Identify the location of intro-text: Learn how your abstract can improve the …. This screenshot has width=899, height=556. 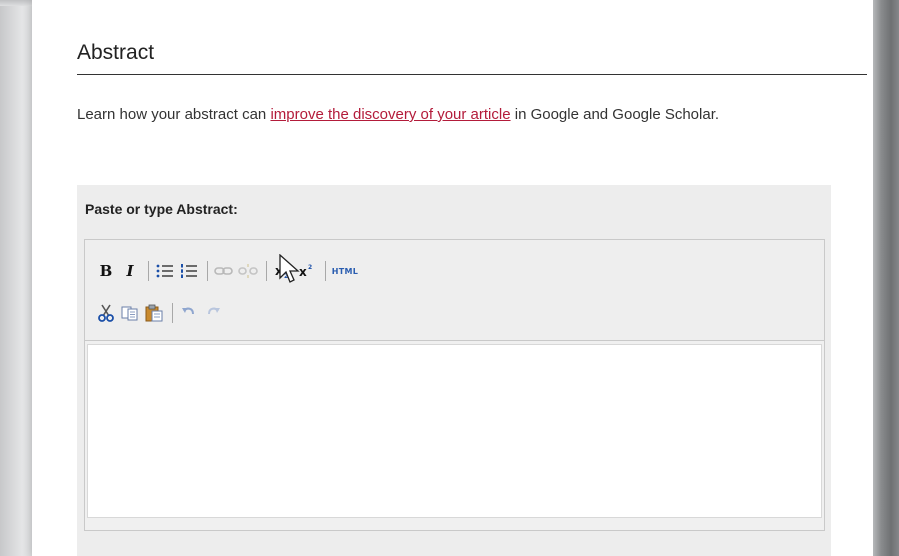
(457, 114).